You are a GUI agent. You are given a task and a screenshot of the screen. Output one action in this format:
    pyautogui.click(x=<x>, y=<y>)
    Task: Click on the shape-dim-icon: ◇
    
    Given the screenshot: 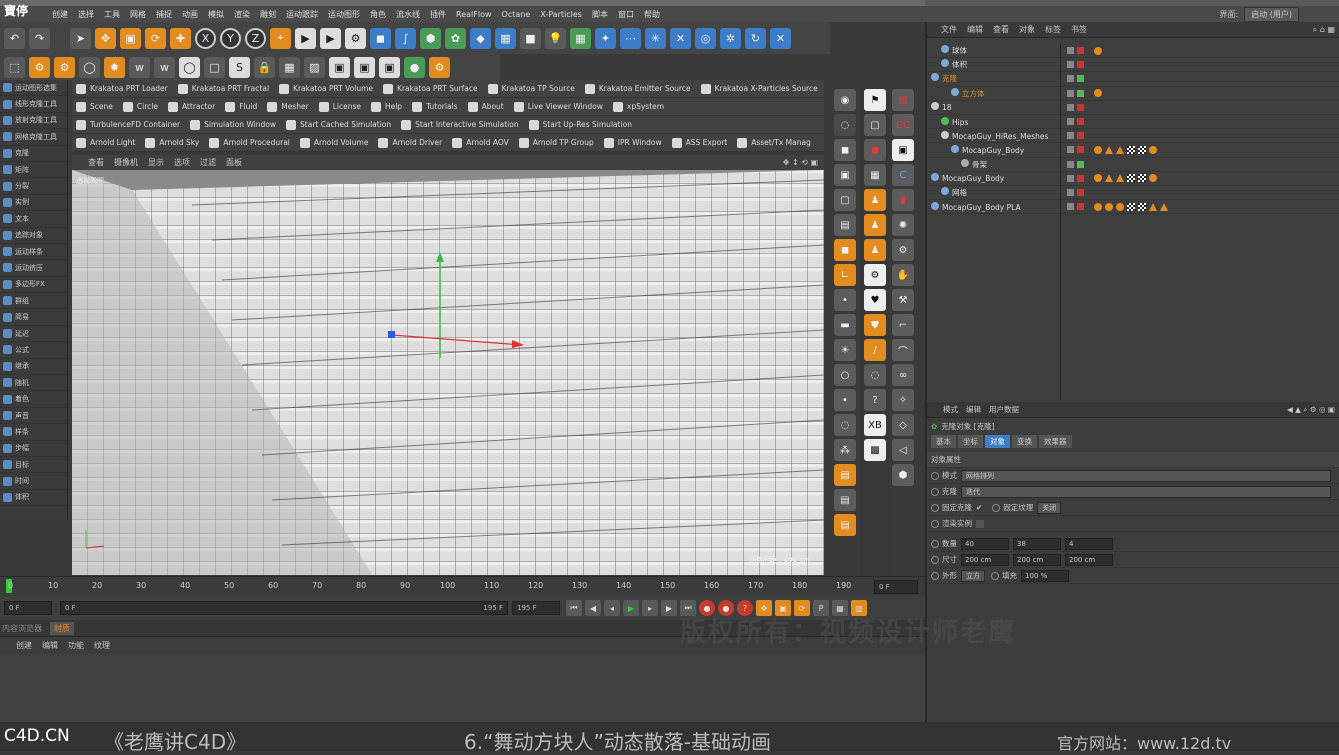 What is the action you would take?
    pyautogui.click(x=903, y=425)
    